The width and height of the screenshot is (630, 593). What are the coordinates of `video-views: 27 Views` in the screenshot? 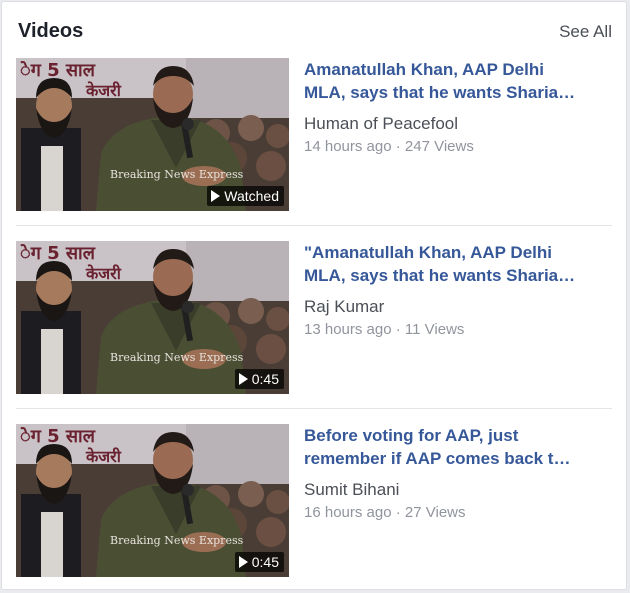 It's located at (435, 512).